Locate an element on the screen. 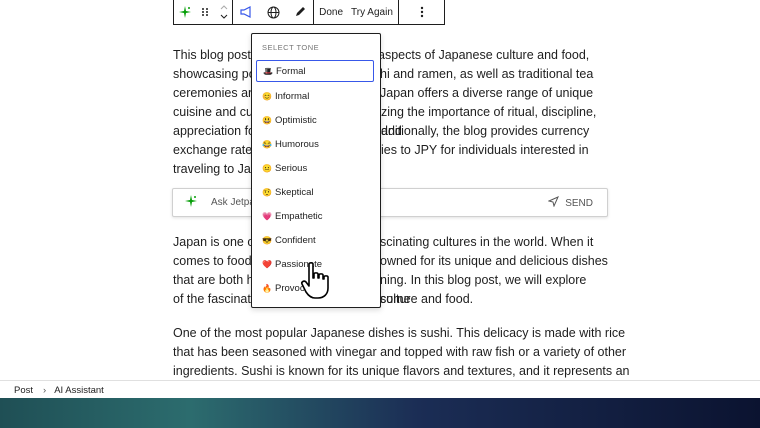 This screenshot has width=760, height=428. option-label: Serious is located at coordinates (291, 168).